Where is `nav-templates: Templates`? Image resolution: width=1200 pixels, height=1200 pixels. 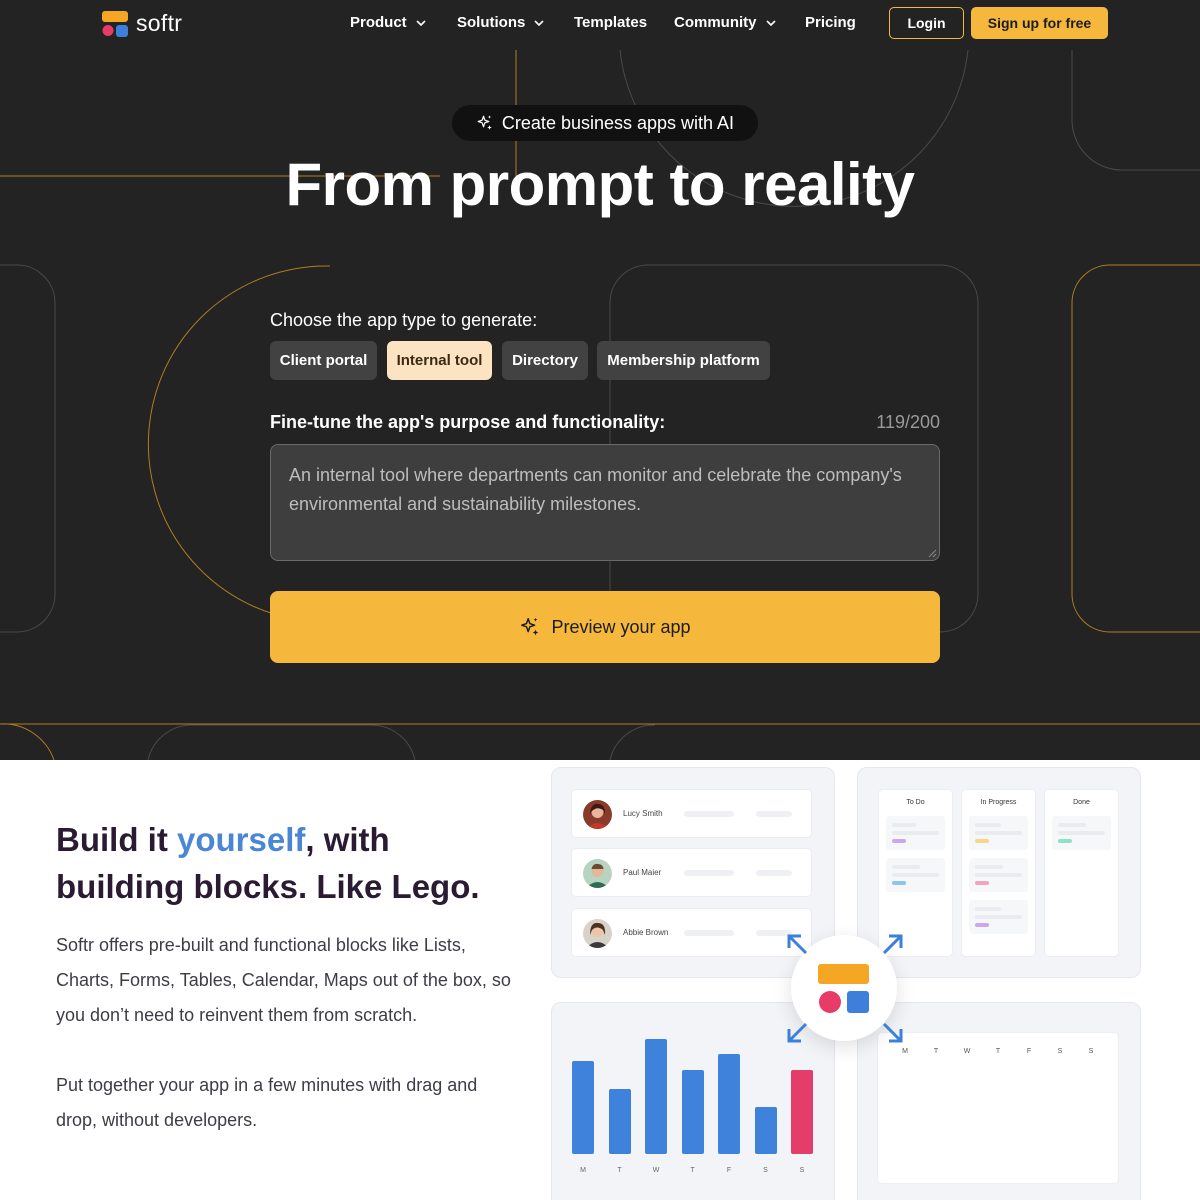 nav-templates: Templates is located at coordinates (610, 22).